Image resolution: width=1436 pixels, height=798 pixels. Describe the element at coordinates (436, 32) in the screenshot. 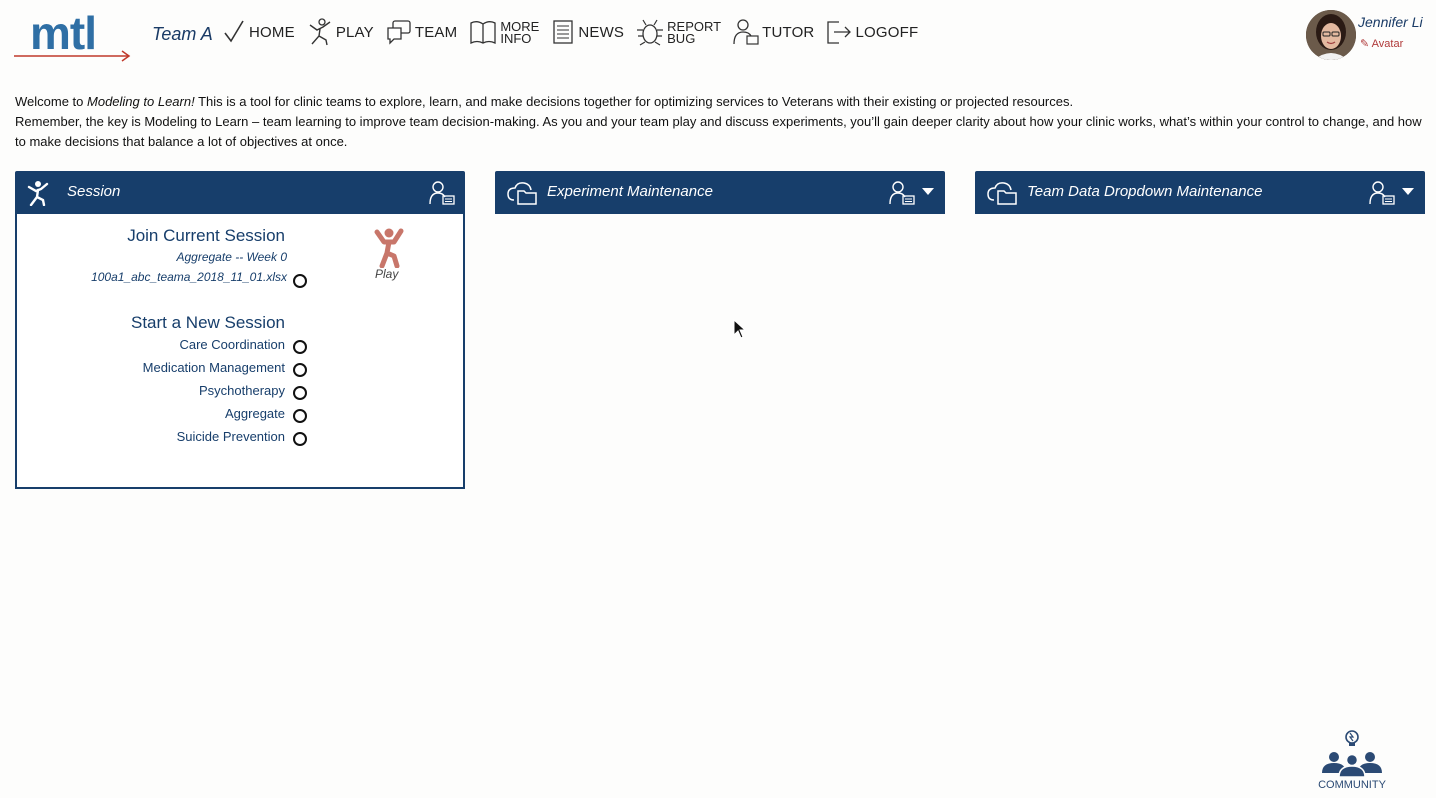

I see `nav-team-label: TEAM` at that location.